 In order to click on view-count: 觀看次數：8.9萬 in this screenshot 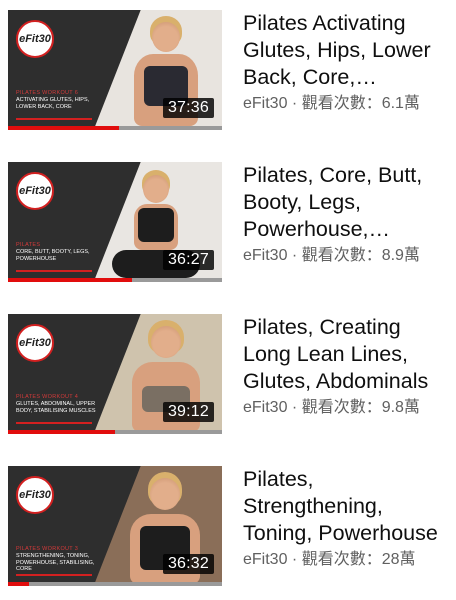, I will do `click(360, 255)`.